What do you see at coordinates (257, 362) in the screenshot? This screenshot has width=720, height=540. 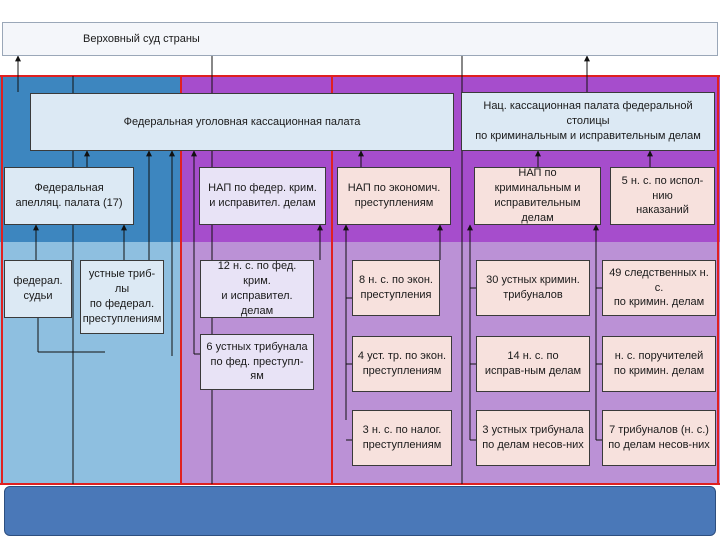 I see `oral-6-box: 6 устных трибунала по фед. преступл-ям` at bounding box center [257, 362].